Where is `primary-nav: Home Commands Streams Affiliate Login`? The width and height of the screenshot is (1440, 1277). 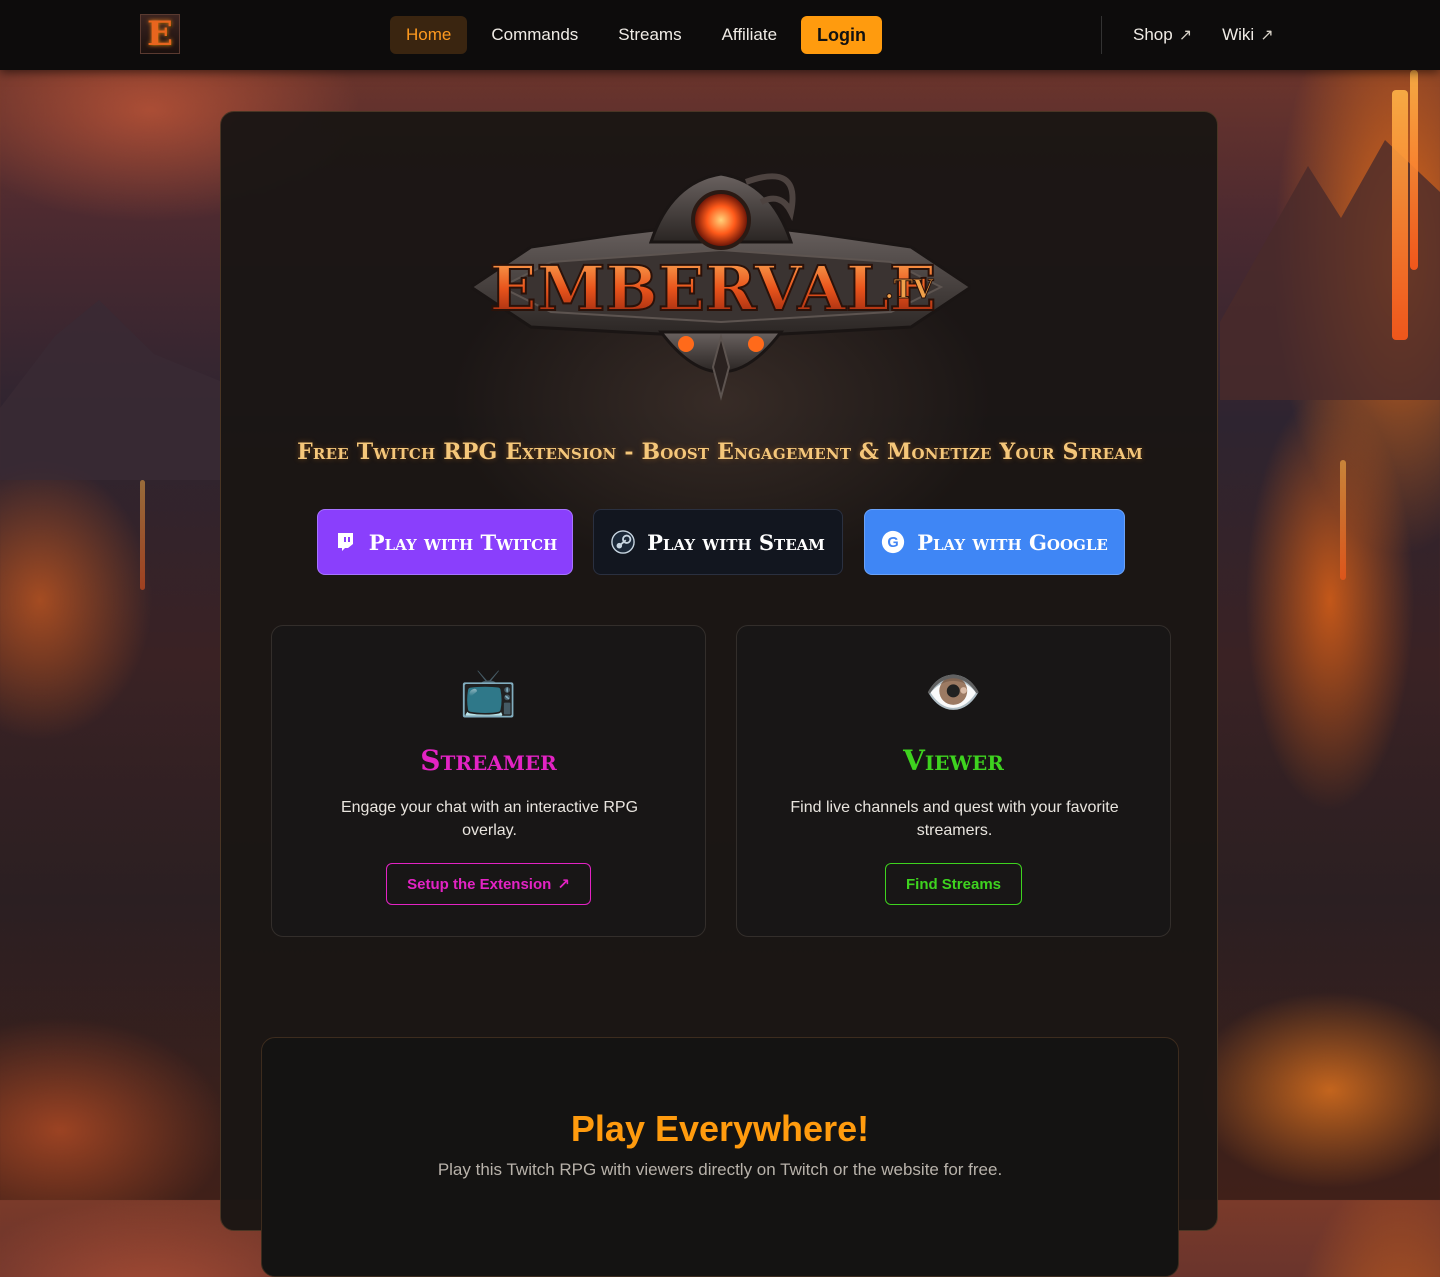
primary-nav: Home Commands Streams Affiliate Login is located at coordinates (636, 35).